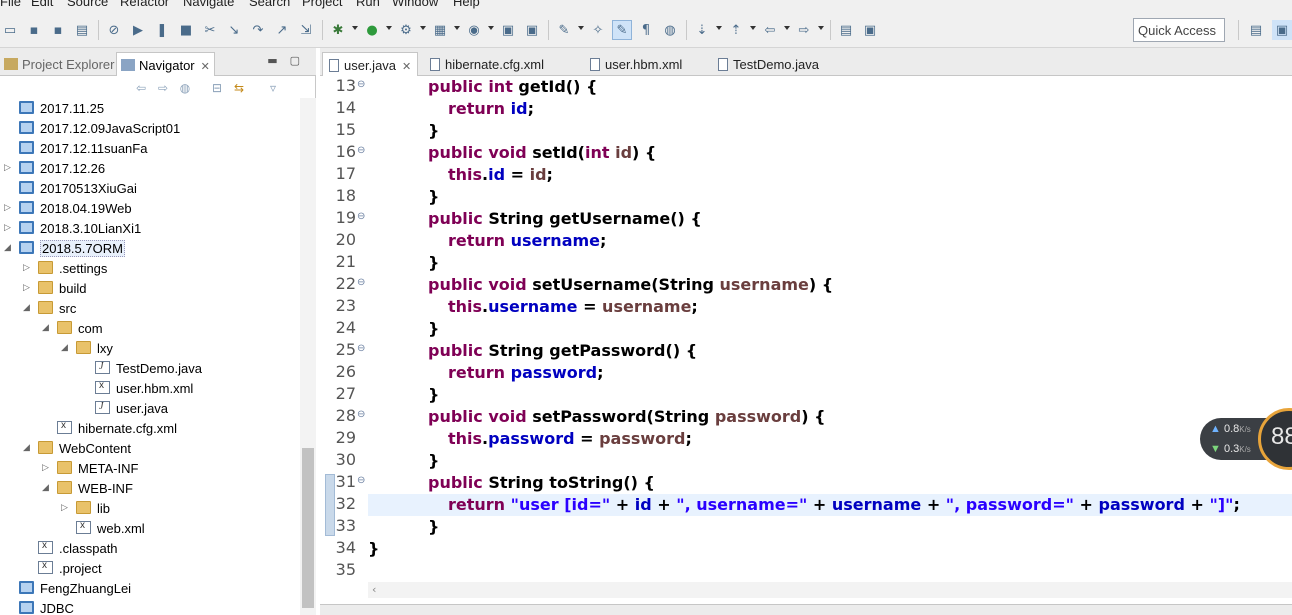 Image resolution: width=1292 pixels, height=615 pixels. What do you see at coordinates (372, 30) in the screenshot?
I see `run-icon: ●` at bounding box center [372, 30].